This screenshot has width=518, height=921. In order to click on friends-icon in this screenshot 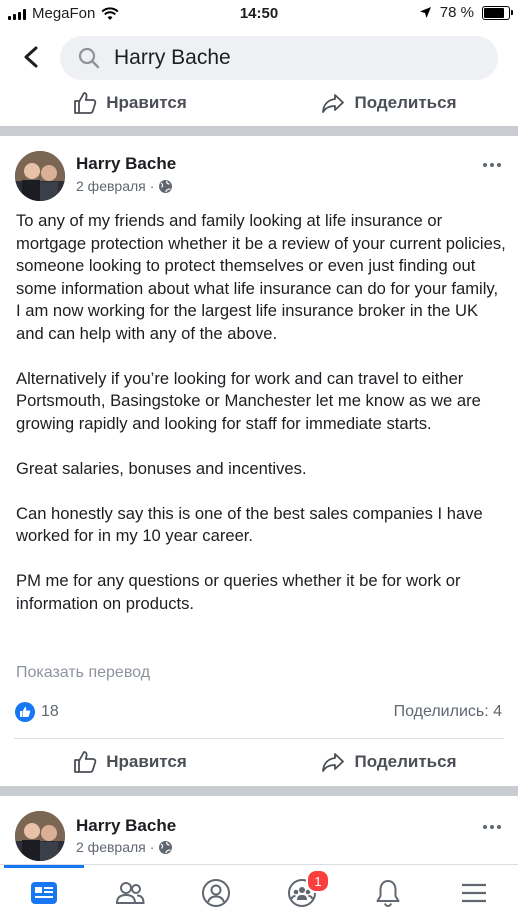, I will do `click(130, 893)`.